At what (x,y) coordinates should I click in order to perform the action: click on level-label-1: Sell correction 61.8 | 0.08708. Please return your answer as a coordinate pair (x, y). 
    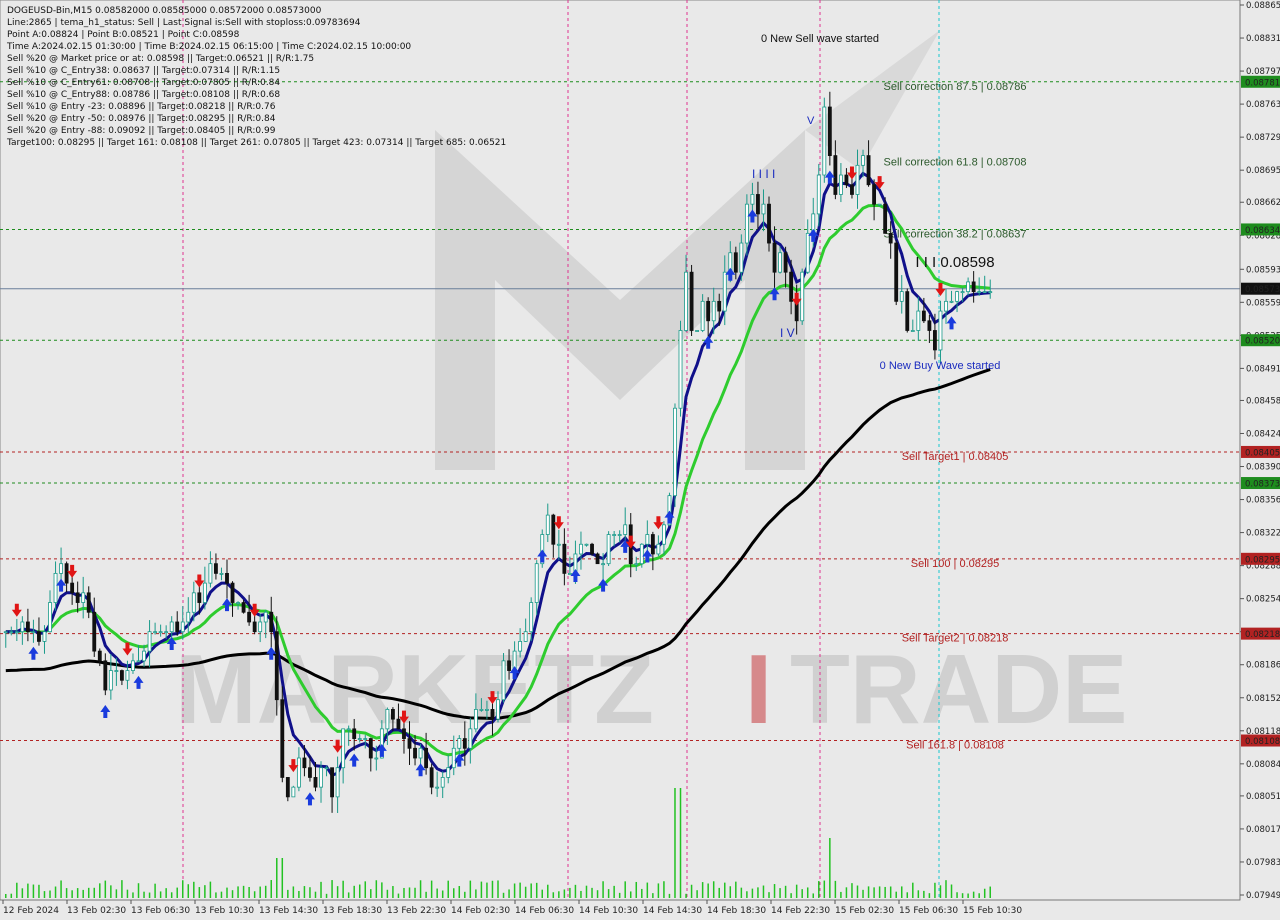
    Looking at the image, I should click on (955, 163).